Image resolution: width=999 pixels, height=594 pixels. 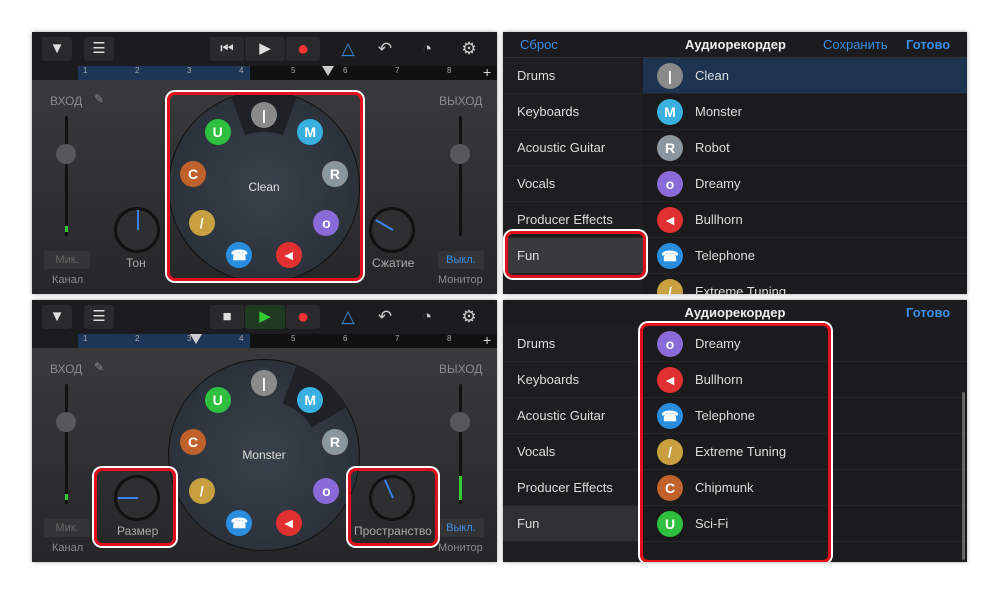 What do you see at coordinates (805, 284) in the screenshot?
I see `preset-item: / Extreme Tuning` at bounding box center [805, 284].